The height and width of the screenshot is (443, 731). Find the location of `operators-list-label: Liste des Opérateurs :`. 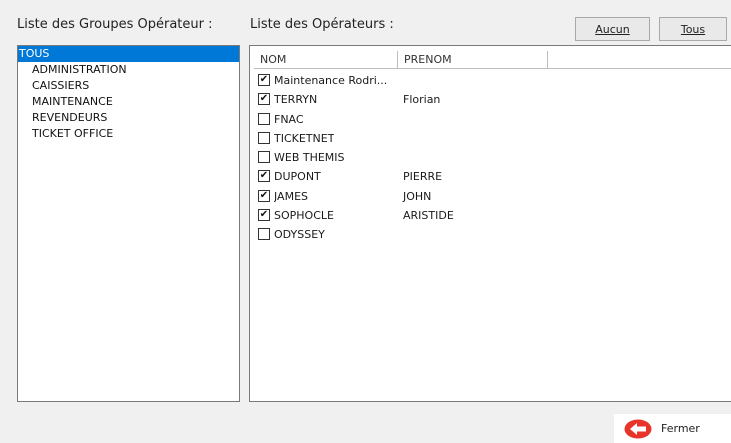

operators-list-label: Liste des Opérateurs : is located at coordinates (322, 24).